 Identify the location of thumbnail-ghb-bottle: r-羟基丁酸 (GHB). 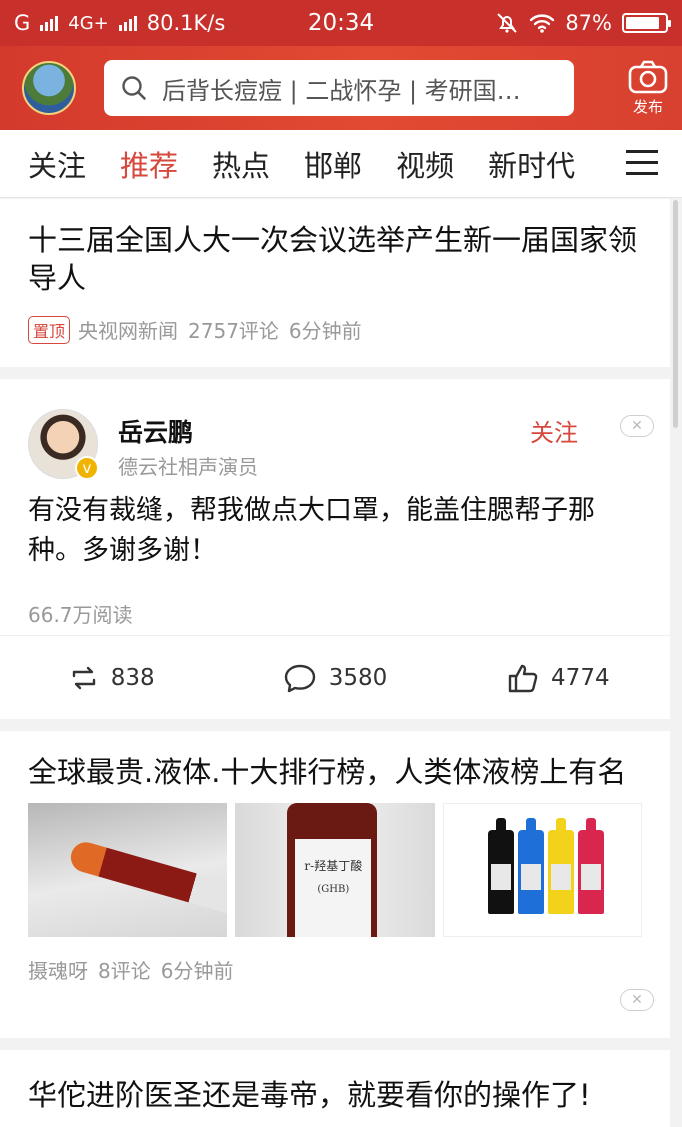
(335, 870).